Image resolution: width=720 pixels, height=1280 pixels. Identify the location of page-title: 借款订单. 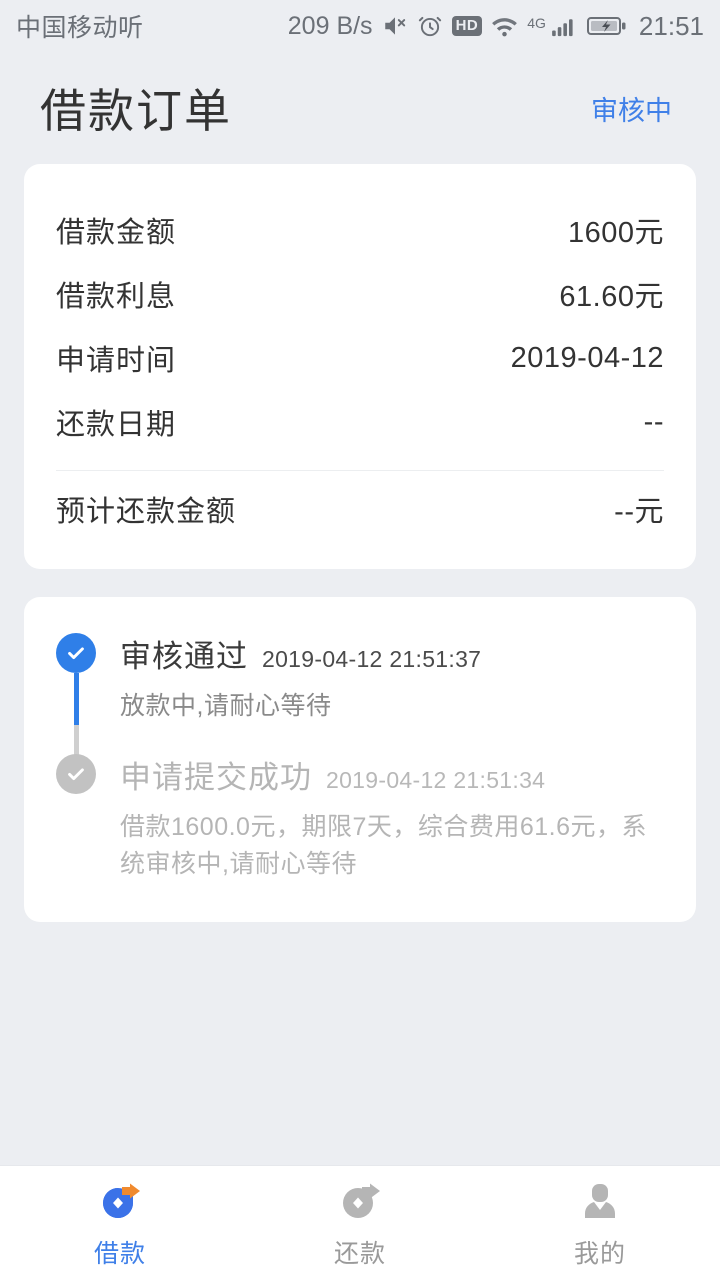
(136, 111).